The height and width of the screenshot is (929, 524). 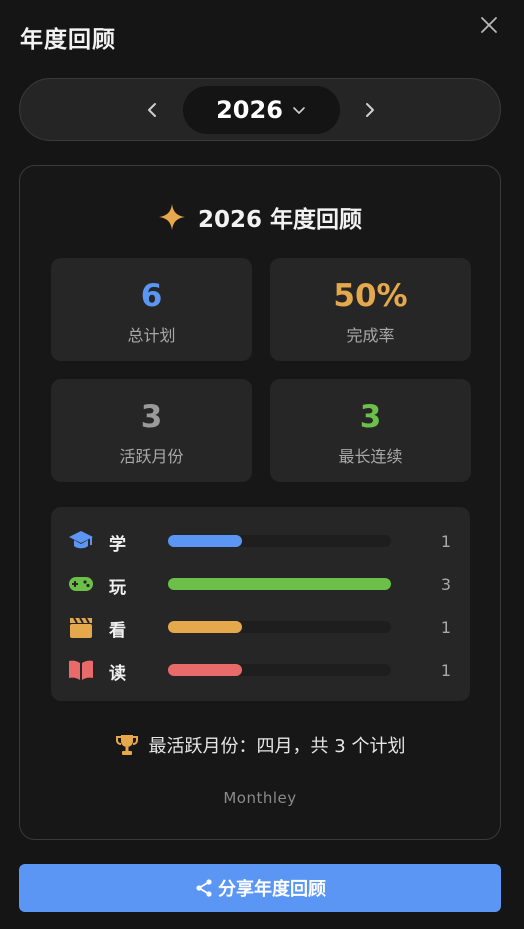 What do you see at coordinates (117, 588) in the screenshot?
I see `category-label: 玩` at bounding box center [117, 588].